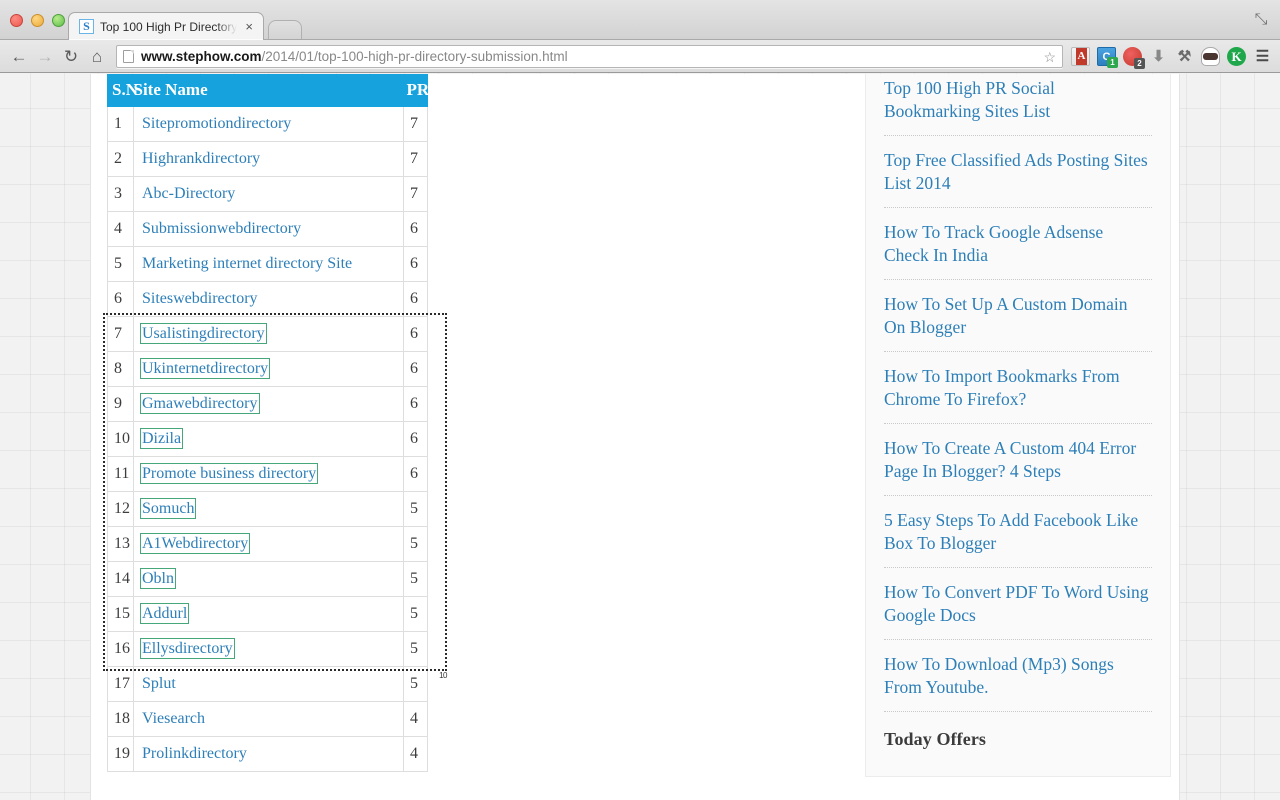 This screenshot has height=800, width=1280. I want to click on page-info-icon, so click(128, 56).